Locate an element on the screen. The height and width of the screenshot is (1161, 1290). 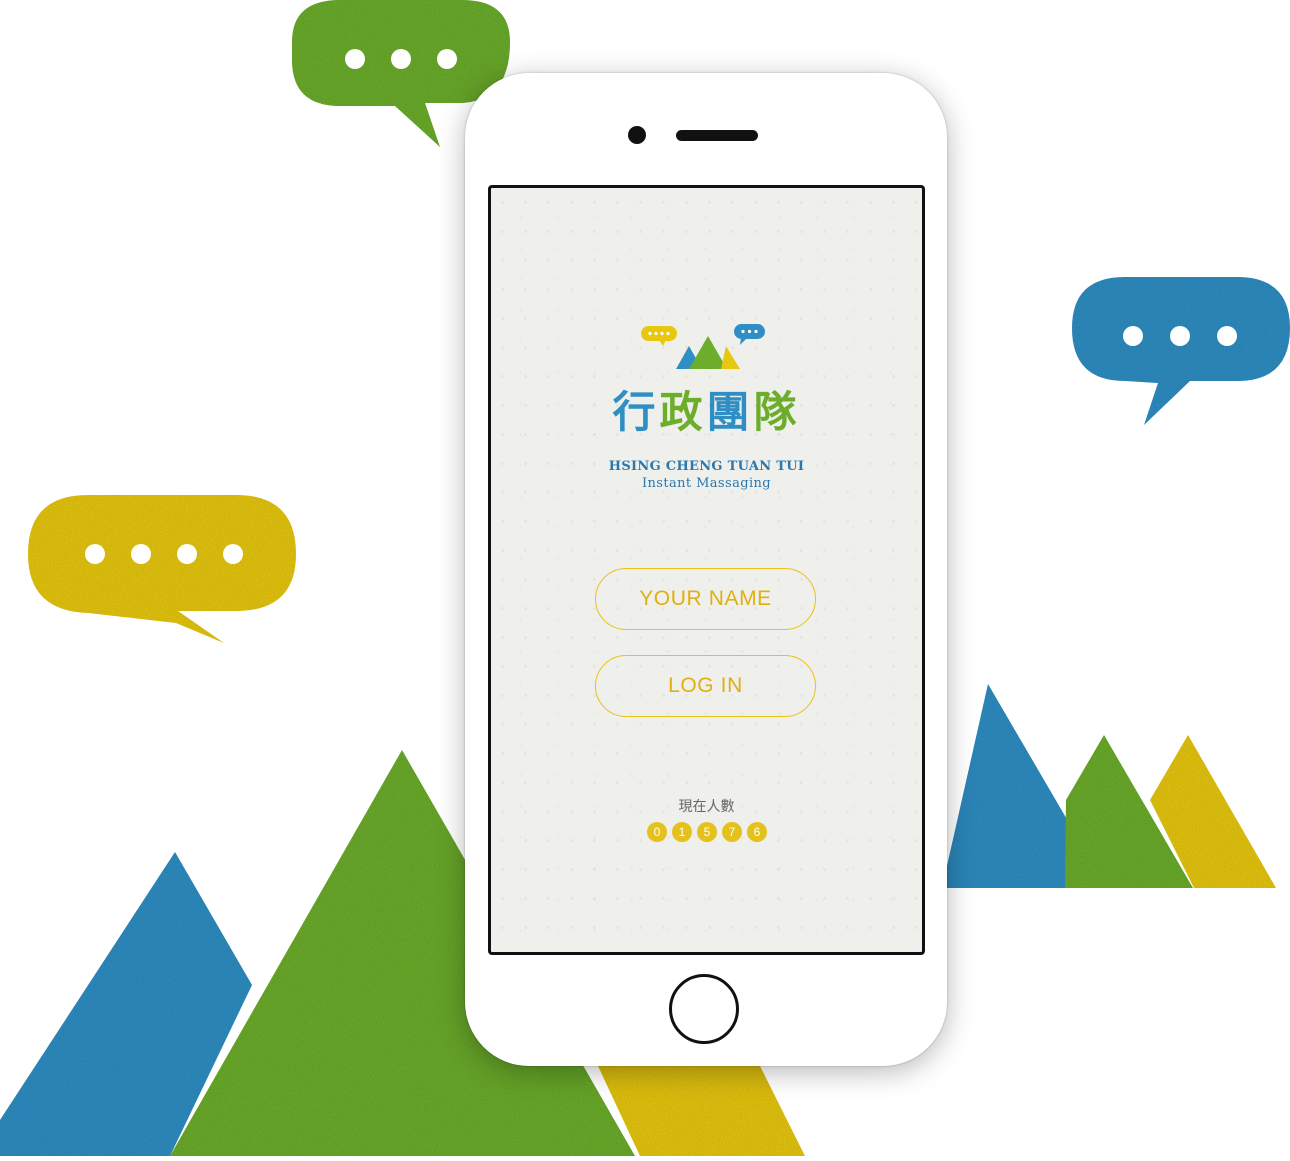
name-input is located at coordinates (705, 599).